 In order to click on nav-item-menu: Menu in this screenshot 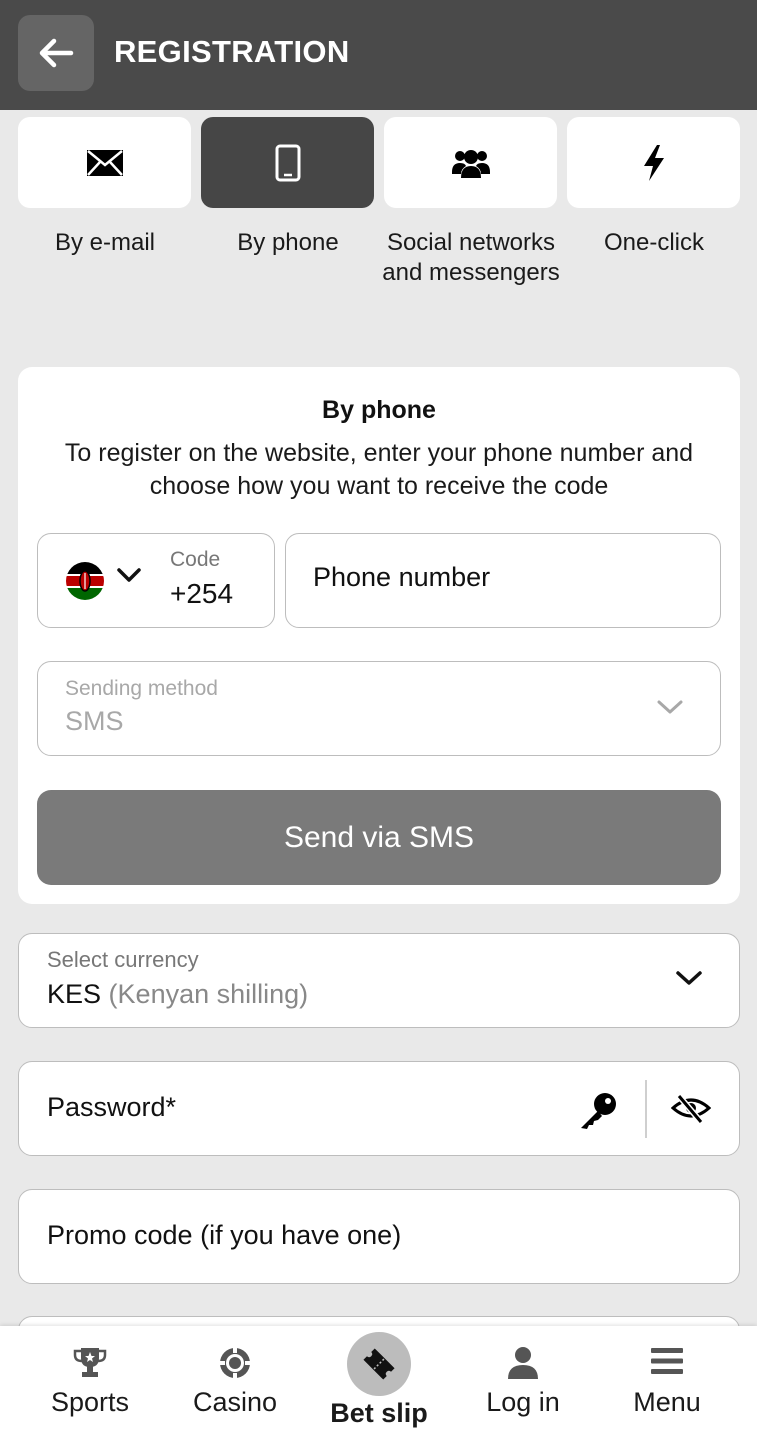, I will do `click(667, 1380)`.